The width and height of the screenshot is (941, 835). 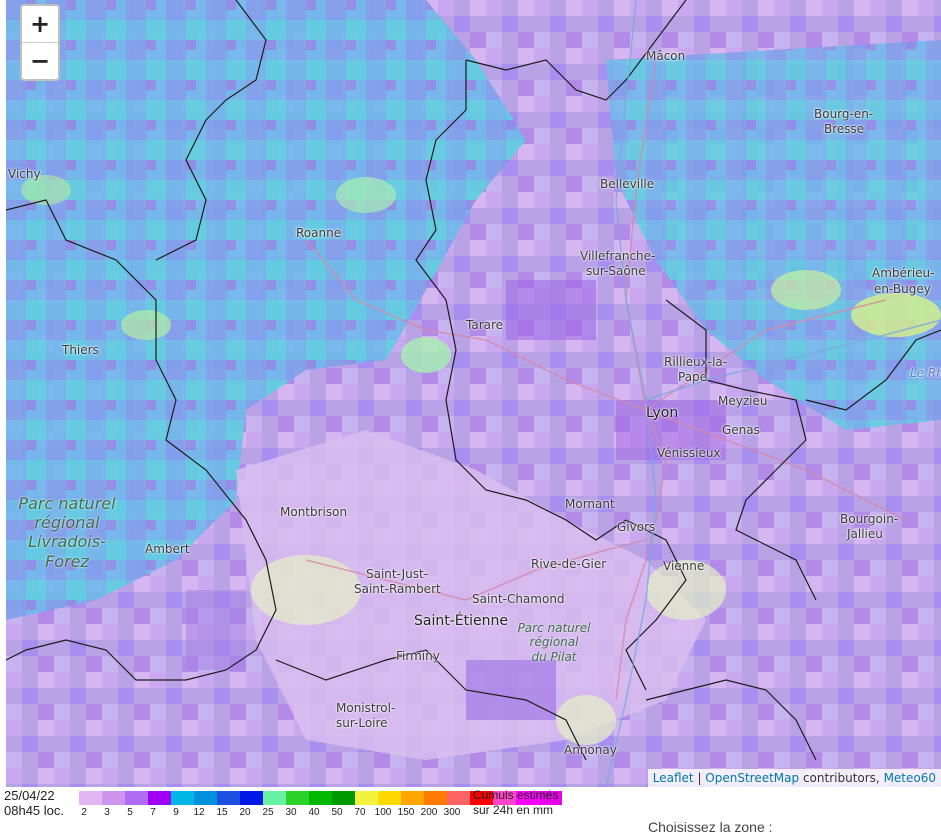 I want to click on legend-tick-label: 30, so click(x=291, y=812).